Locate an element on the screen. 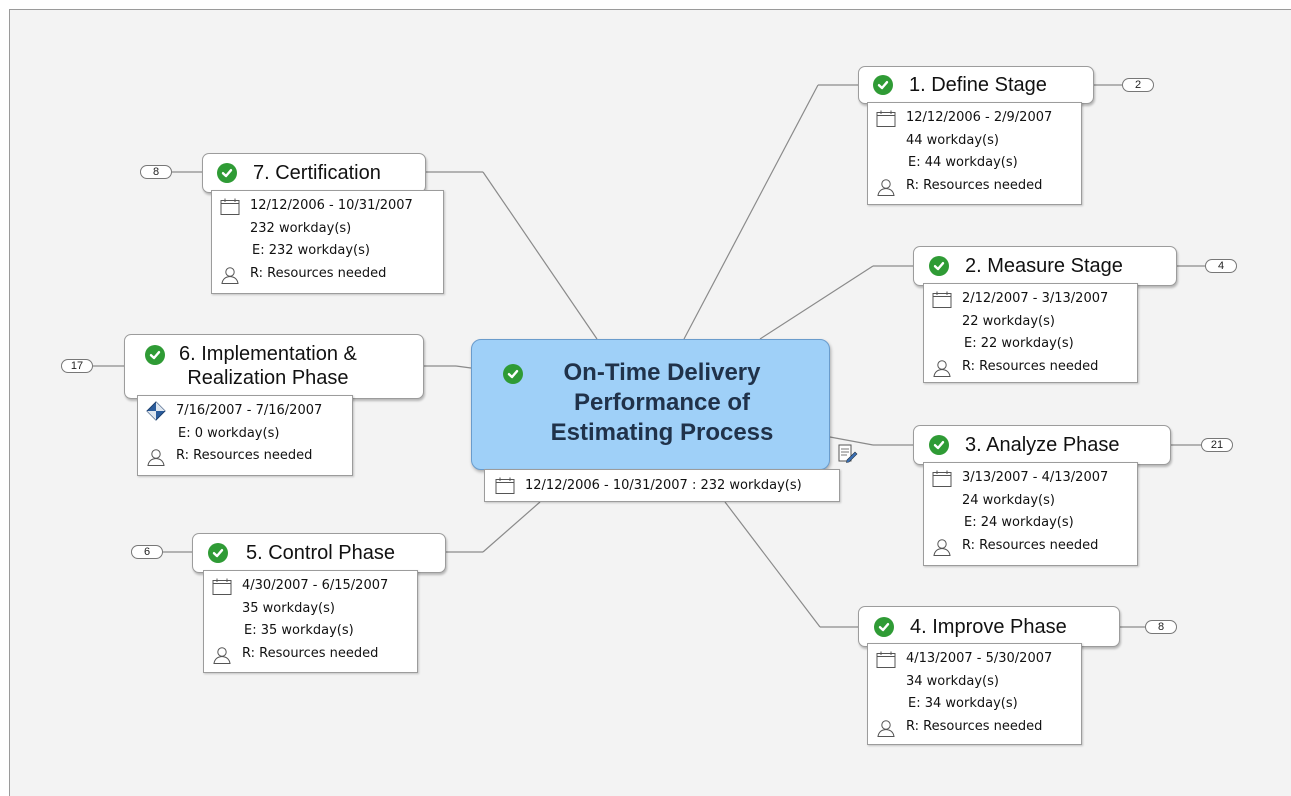 The width and height of the screenshot is (1291, 796). topic-title: 4. Improve Phase is located at coordinates (988, 626).